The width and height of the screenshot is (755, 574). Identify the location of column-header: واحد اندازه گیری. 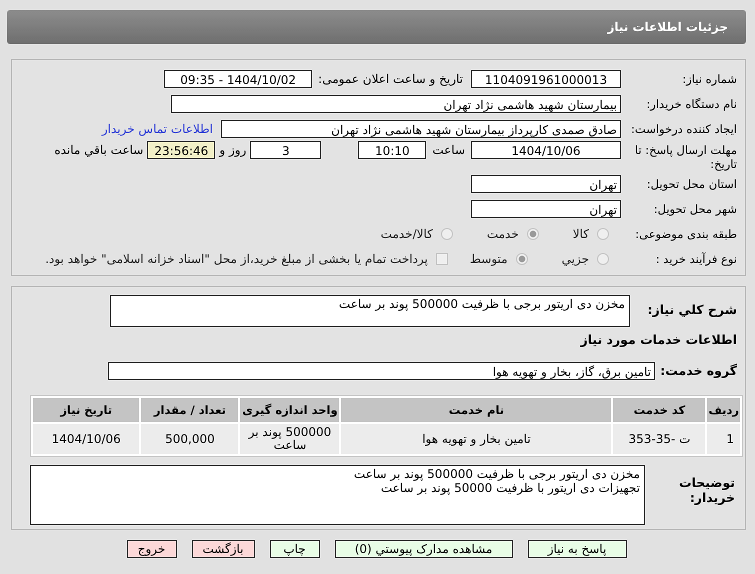
(290, 410).